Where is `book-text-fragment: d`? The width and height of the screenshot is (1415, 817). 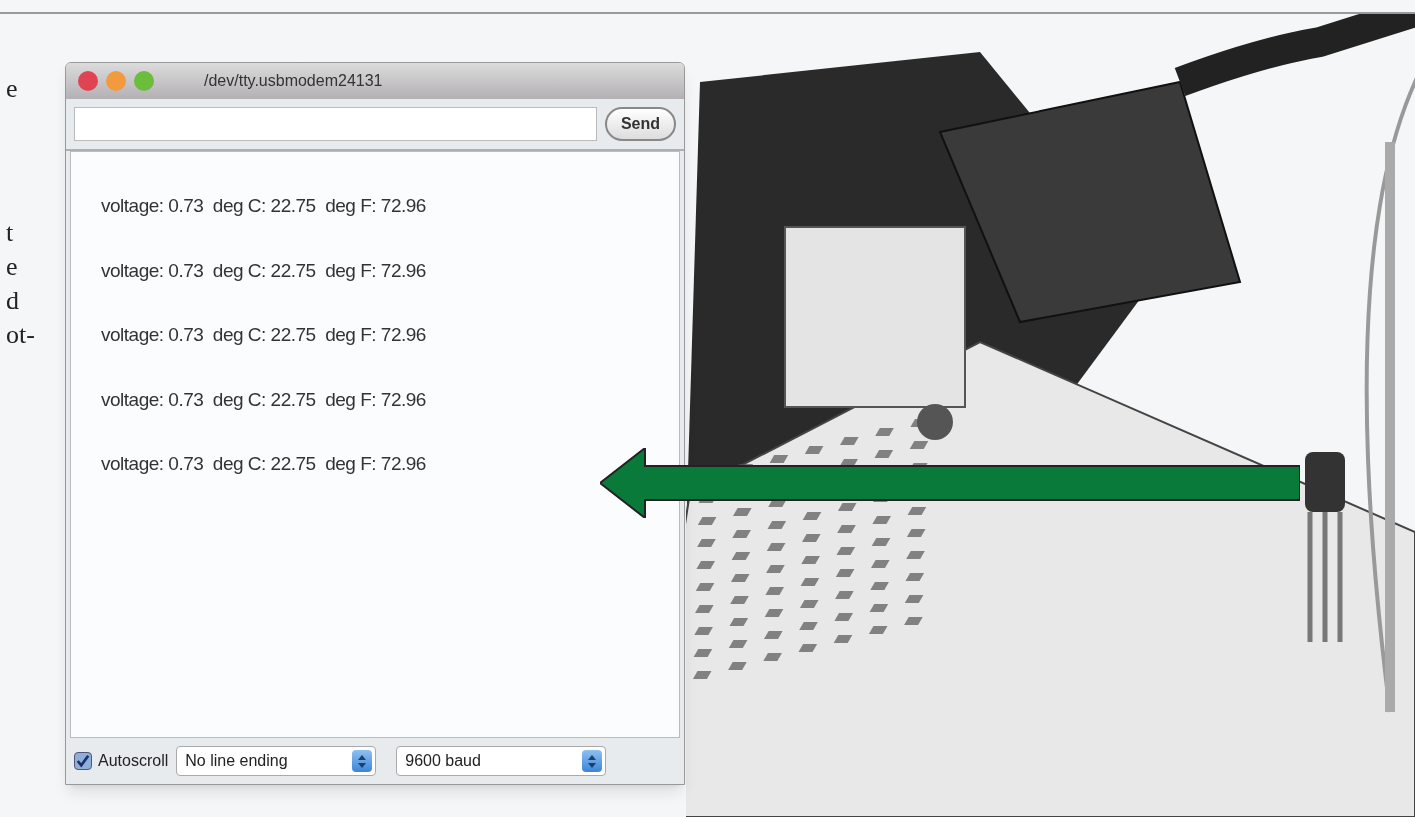
book-text-fragment: d is located at coordinates (13, 301).